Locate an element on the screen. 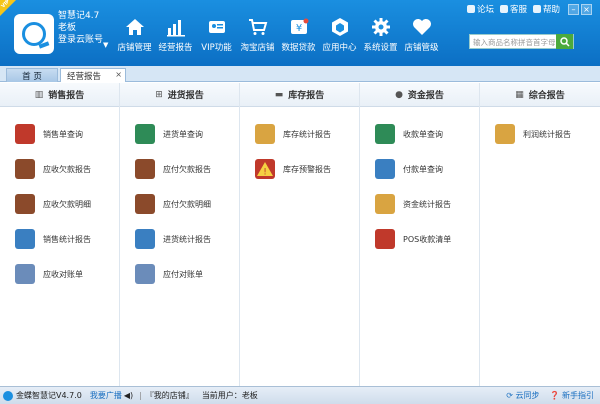 This screenshot has height=404, width=600. column-header: ▦ 综合报告 is located at coordinates (540, 95).